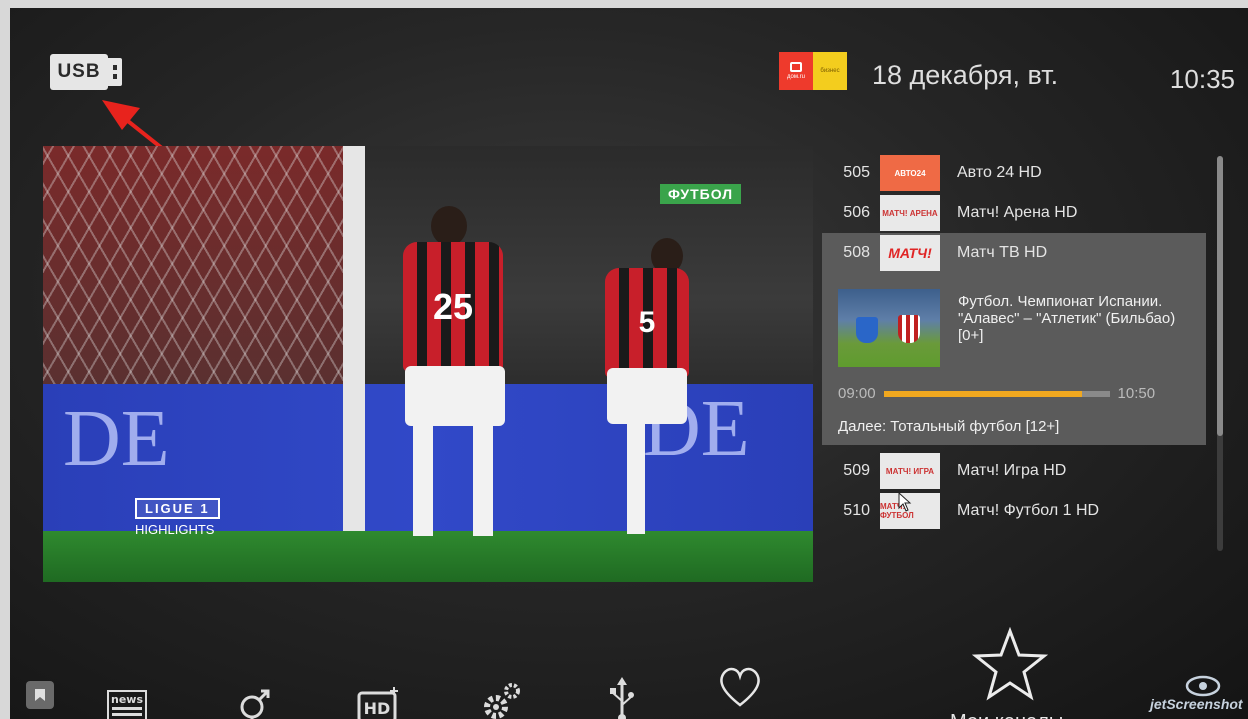 Image resolution: width=1248 pixels, height=719 pixels. What do you see at coordinates (254, 701) in the screenshot?
I see `gender-icon` at bounding box center [254, 701].